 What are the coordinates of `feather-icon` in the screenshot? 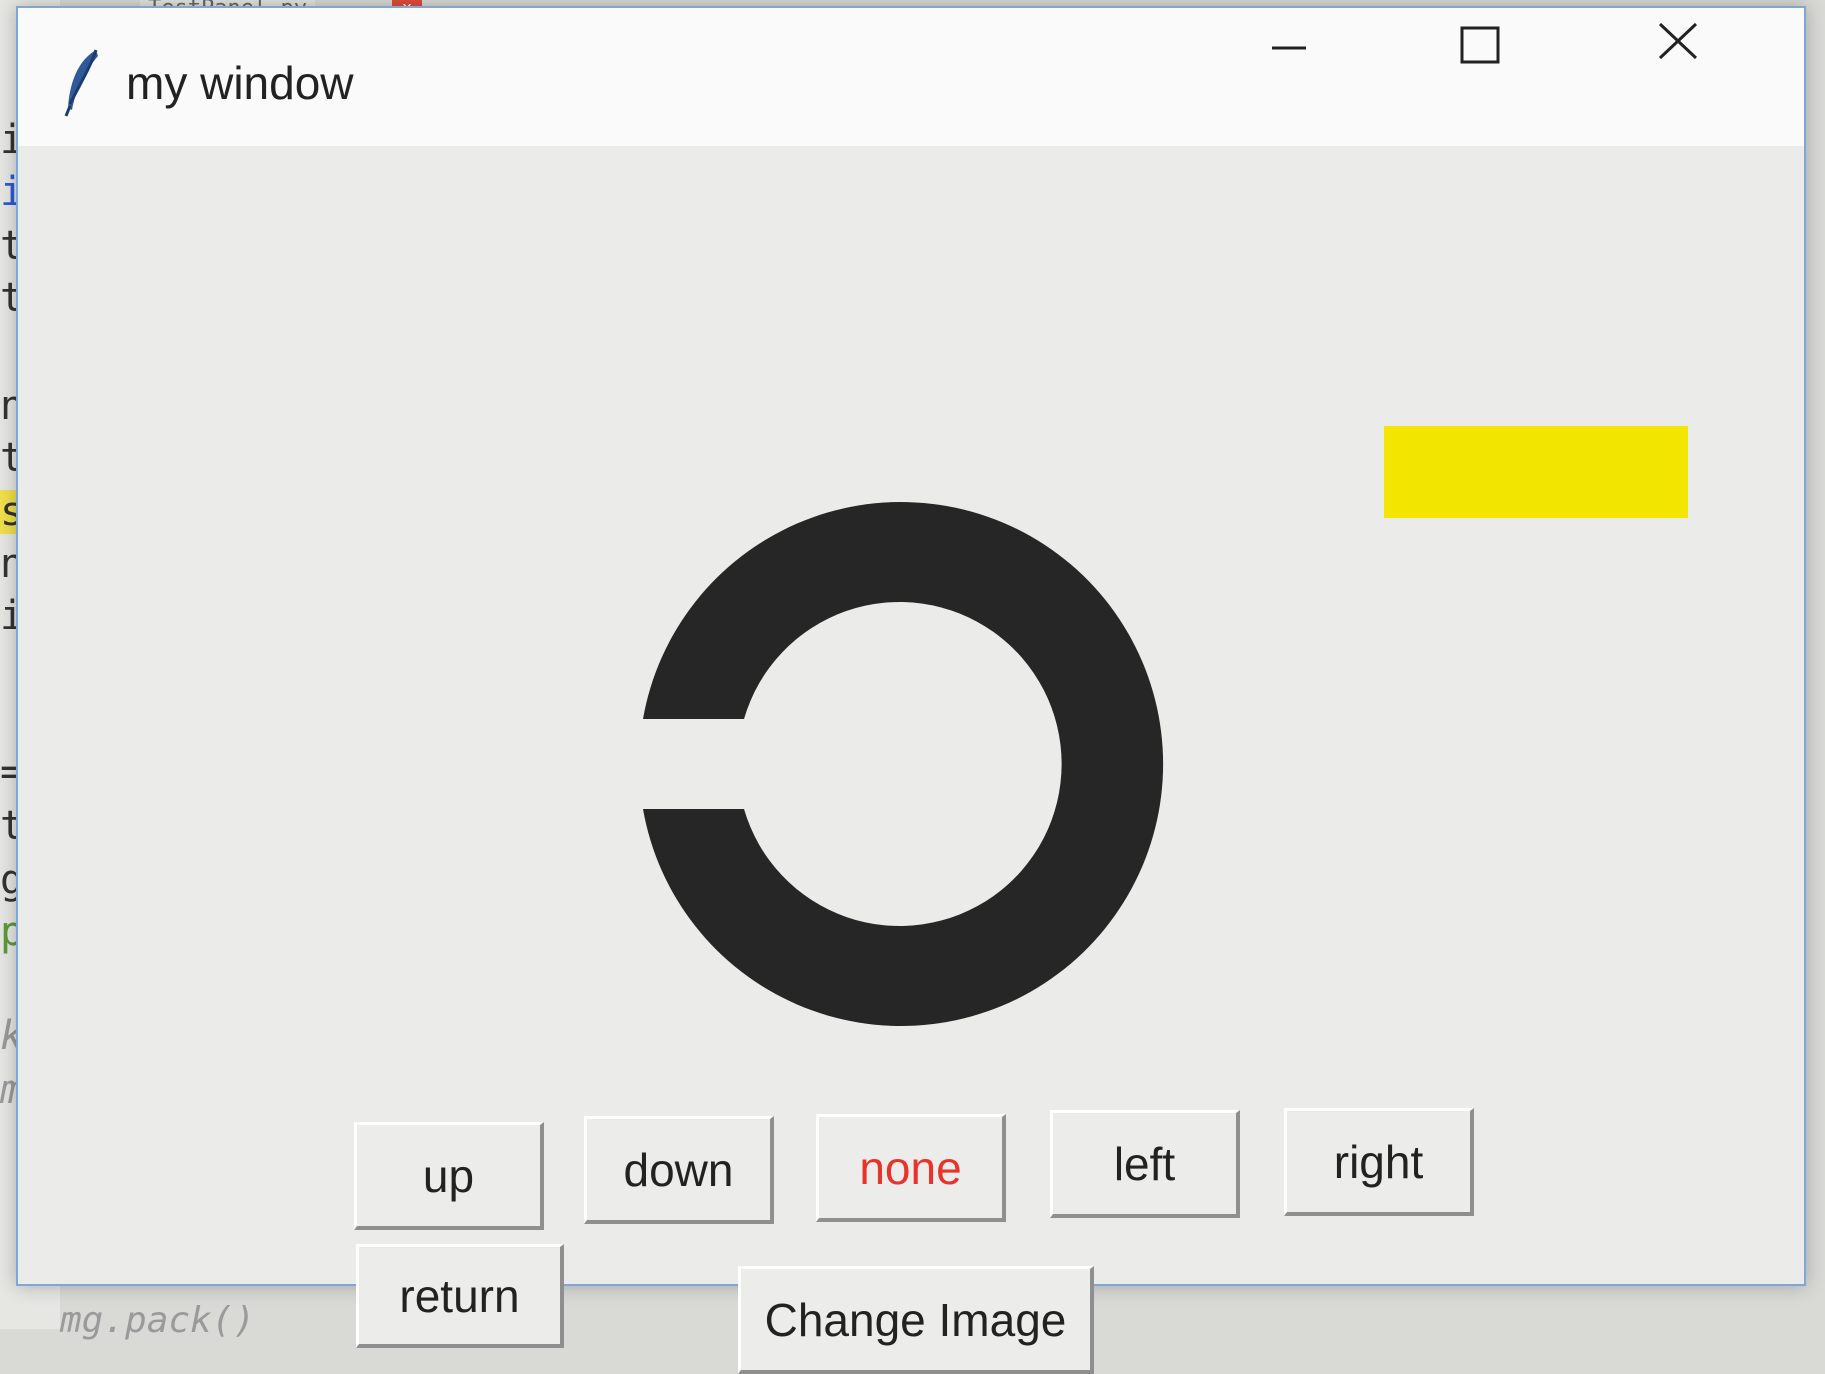 It's located at (82, 83).